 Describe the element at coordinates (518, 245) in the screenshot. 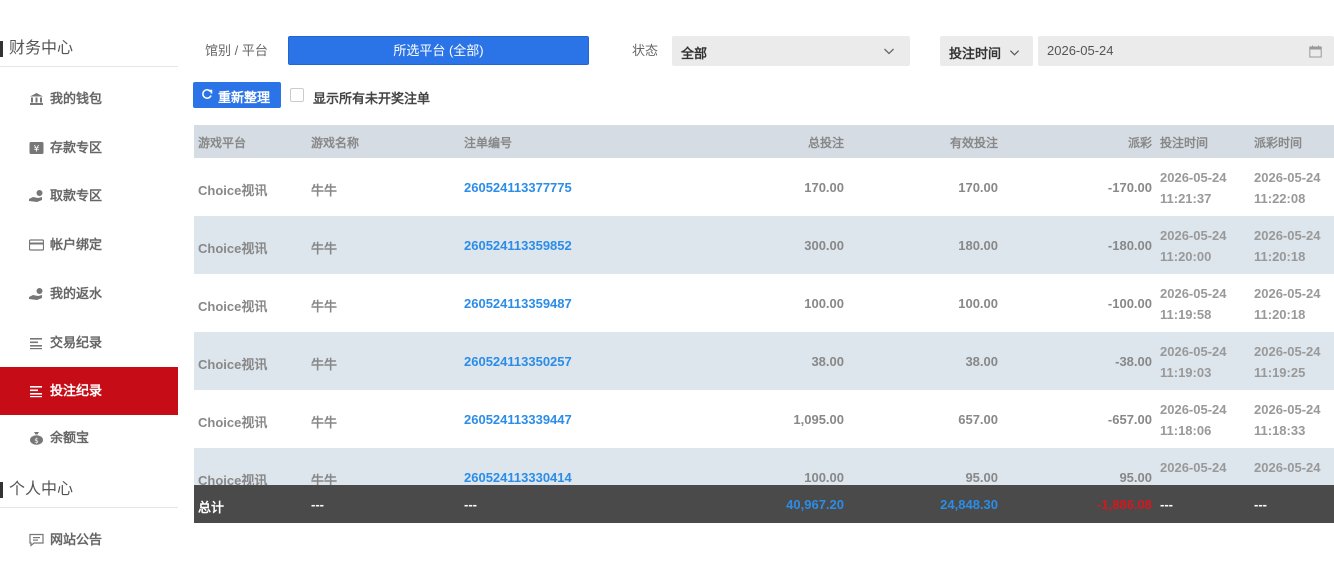

I see `cell-bet-no-link: 260524113359852` at that location.